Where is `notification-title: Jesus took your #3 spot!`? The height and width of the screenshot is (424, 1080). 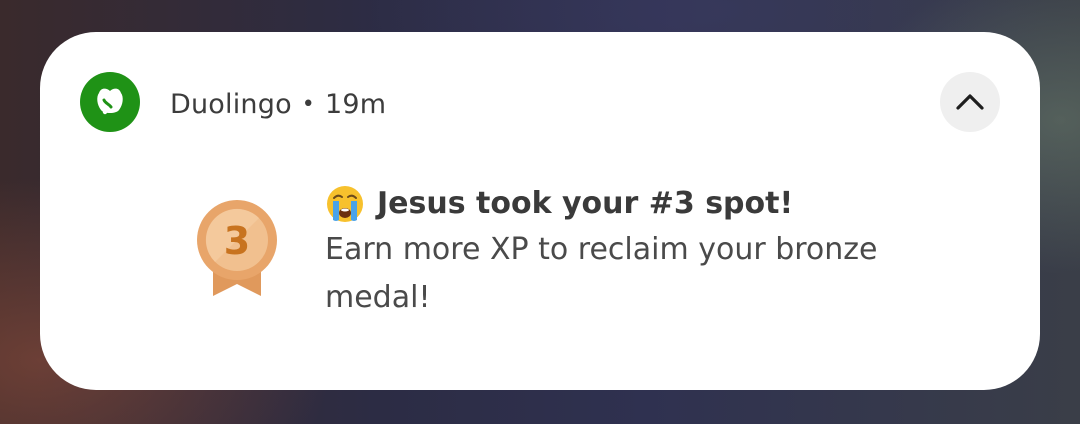
notification-title: Jesus took your #3 spot! is located at coordinates (585, 203).